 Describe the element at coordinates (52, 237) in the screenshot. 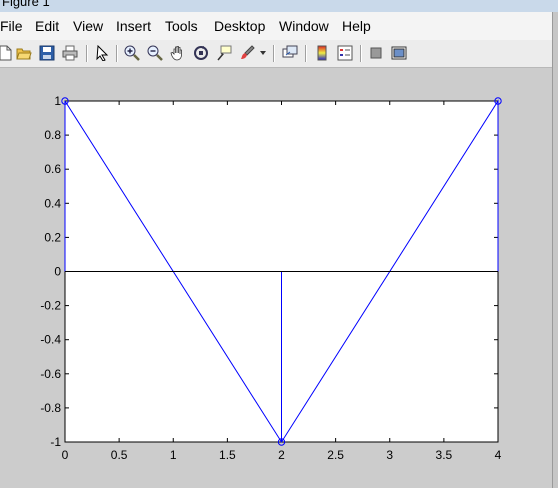

I see `y-tick-label: 0.2` at that location.